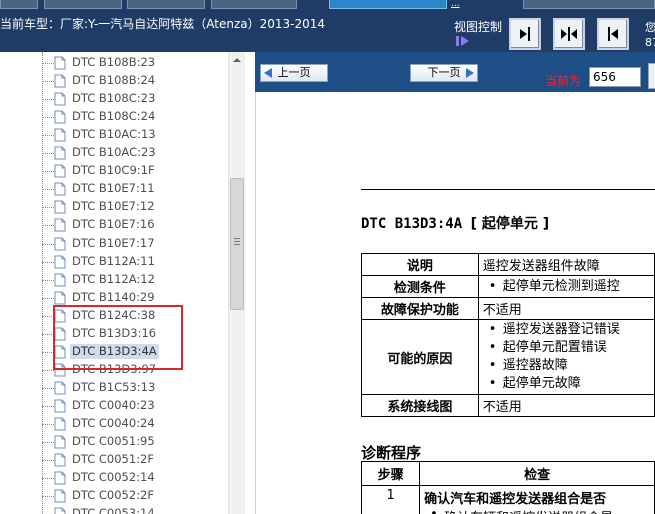 The image size is (655, 514). Describe the element at coordinates (113, 242) in the screenshot. I see `tree-item-label: DTC B10E7:17` at that location.